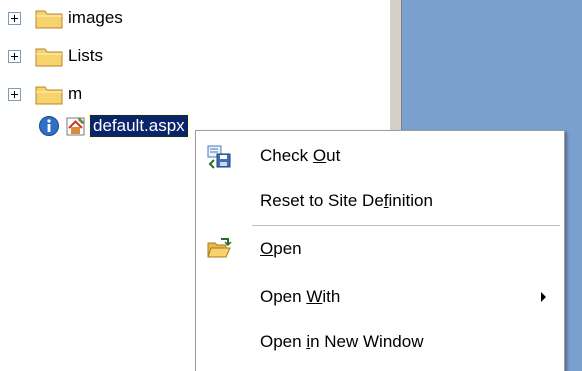 This screenshot has width=582, height=371. I want to click on home-page-icon, so click(75, 126).